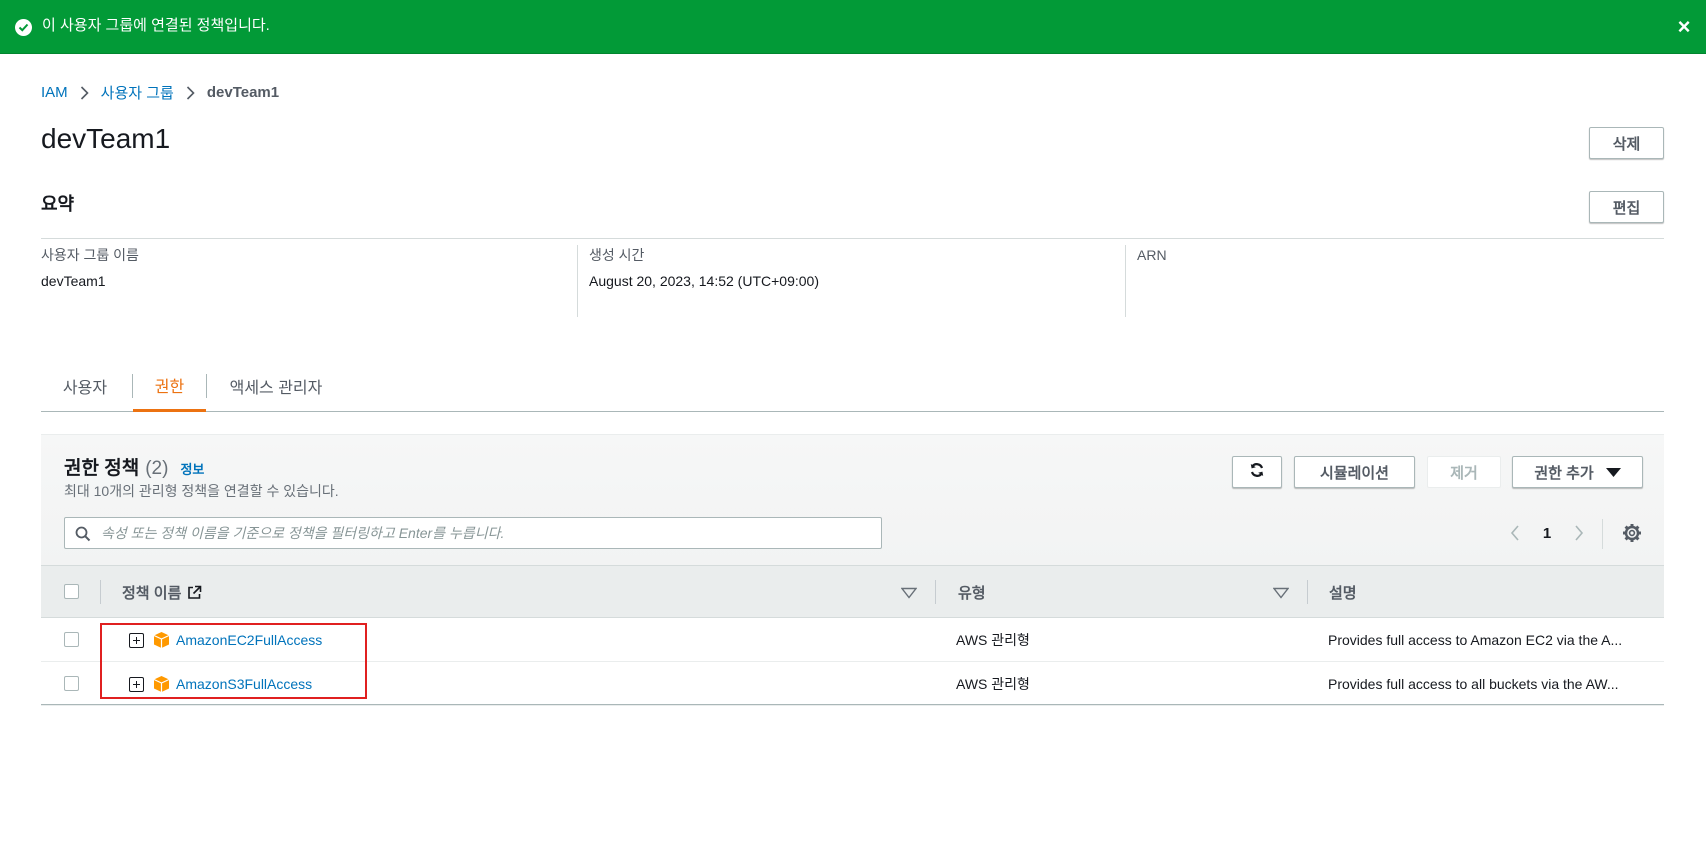 This screenshot has width=1706, height=847. Describe the element at coordinates (853, 27) in the screenshot. I see `success-flash-banner: 이 사용자 그룹에 연결된 정책입니다. ×` at that location.